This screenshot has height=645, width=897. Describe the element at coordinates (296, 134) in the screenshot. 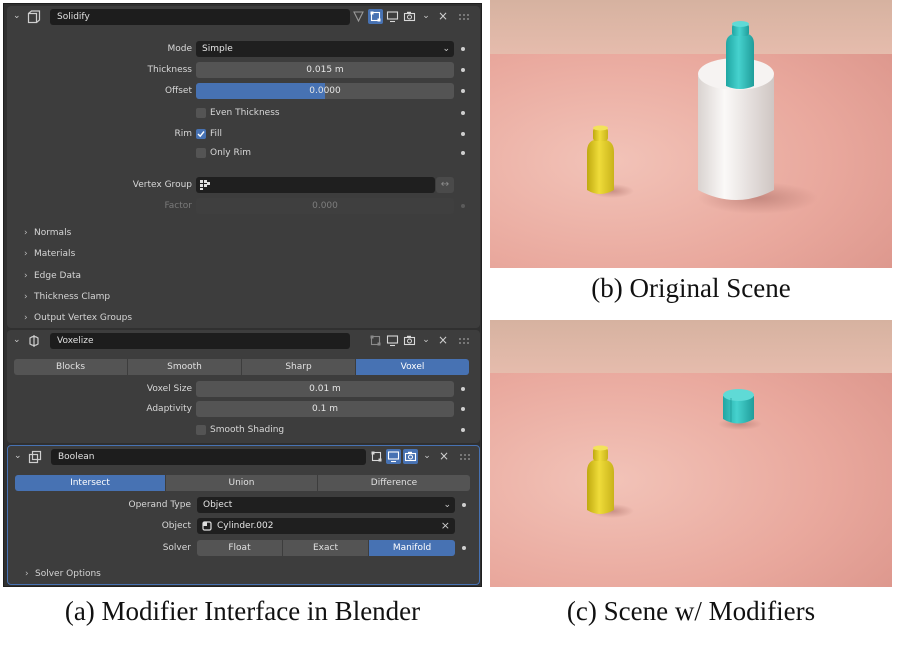

I see `fill-checkbox: Fill` at that location.